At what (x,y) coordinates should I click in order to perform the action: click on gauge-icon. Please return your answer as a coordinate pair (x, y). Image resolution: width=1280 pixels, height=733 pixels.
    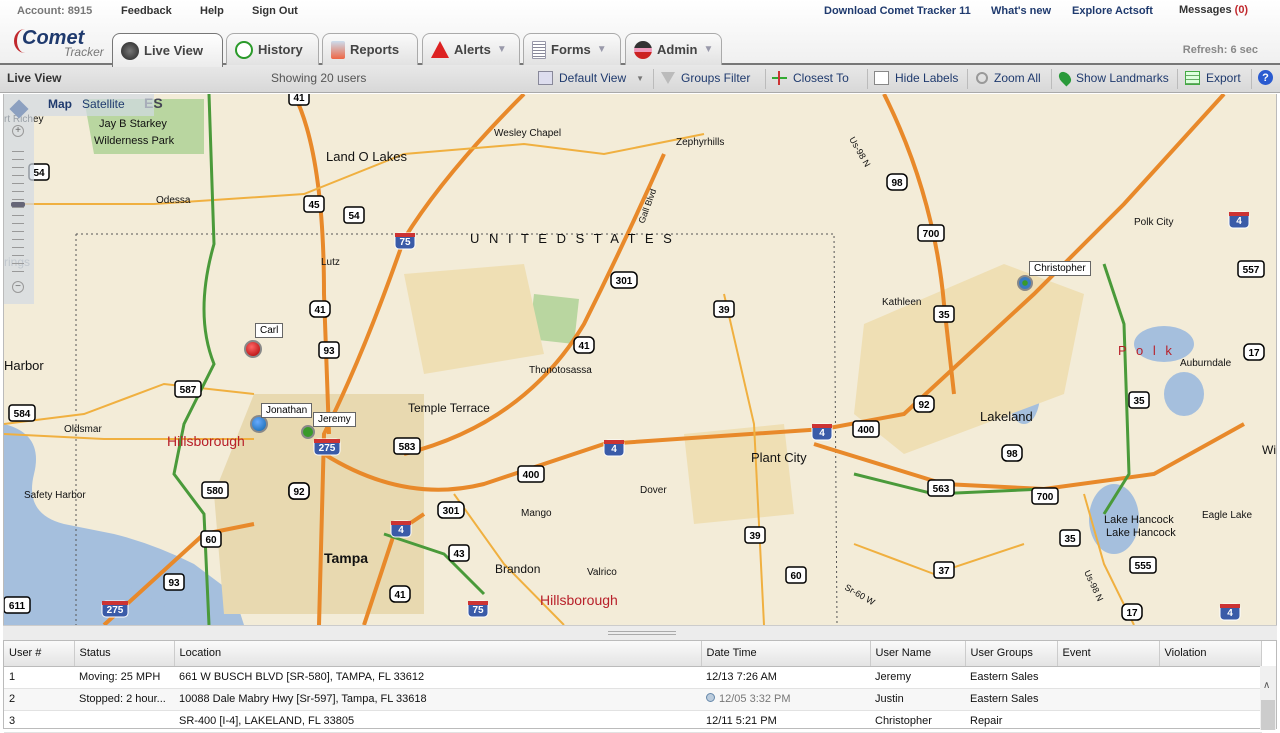
    Looking at the image, I should click on (130, 50).